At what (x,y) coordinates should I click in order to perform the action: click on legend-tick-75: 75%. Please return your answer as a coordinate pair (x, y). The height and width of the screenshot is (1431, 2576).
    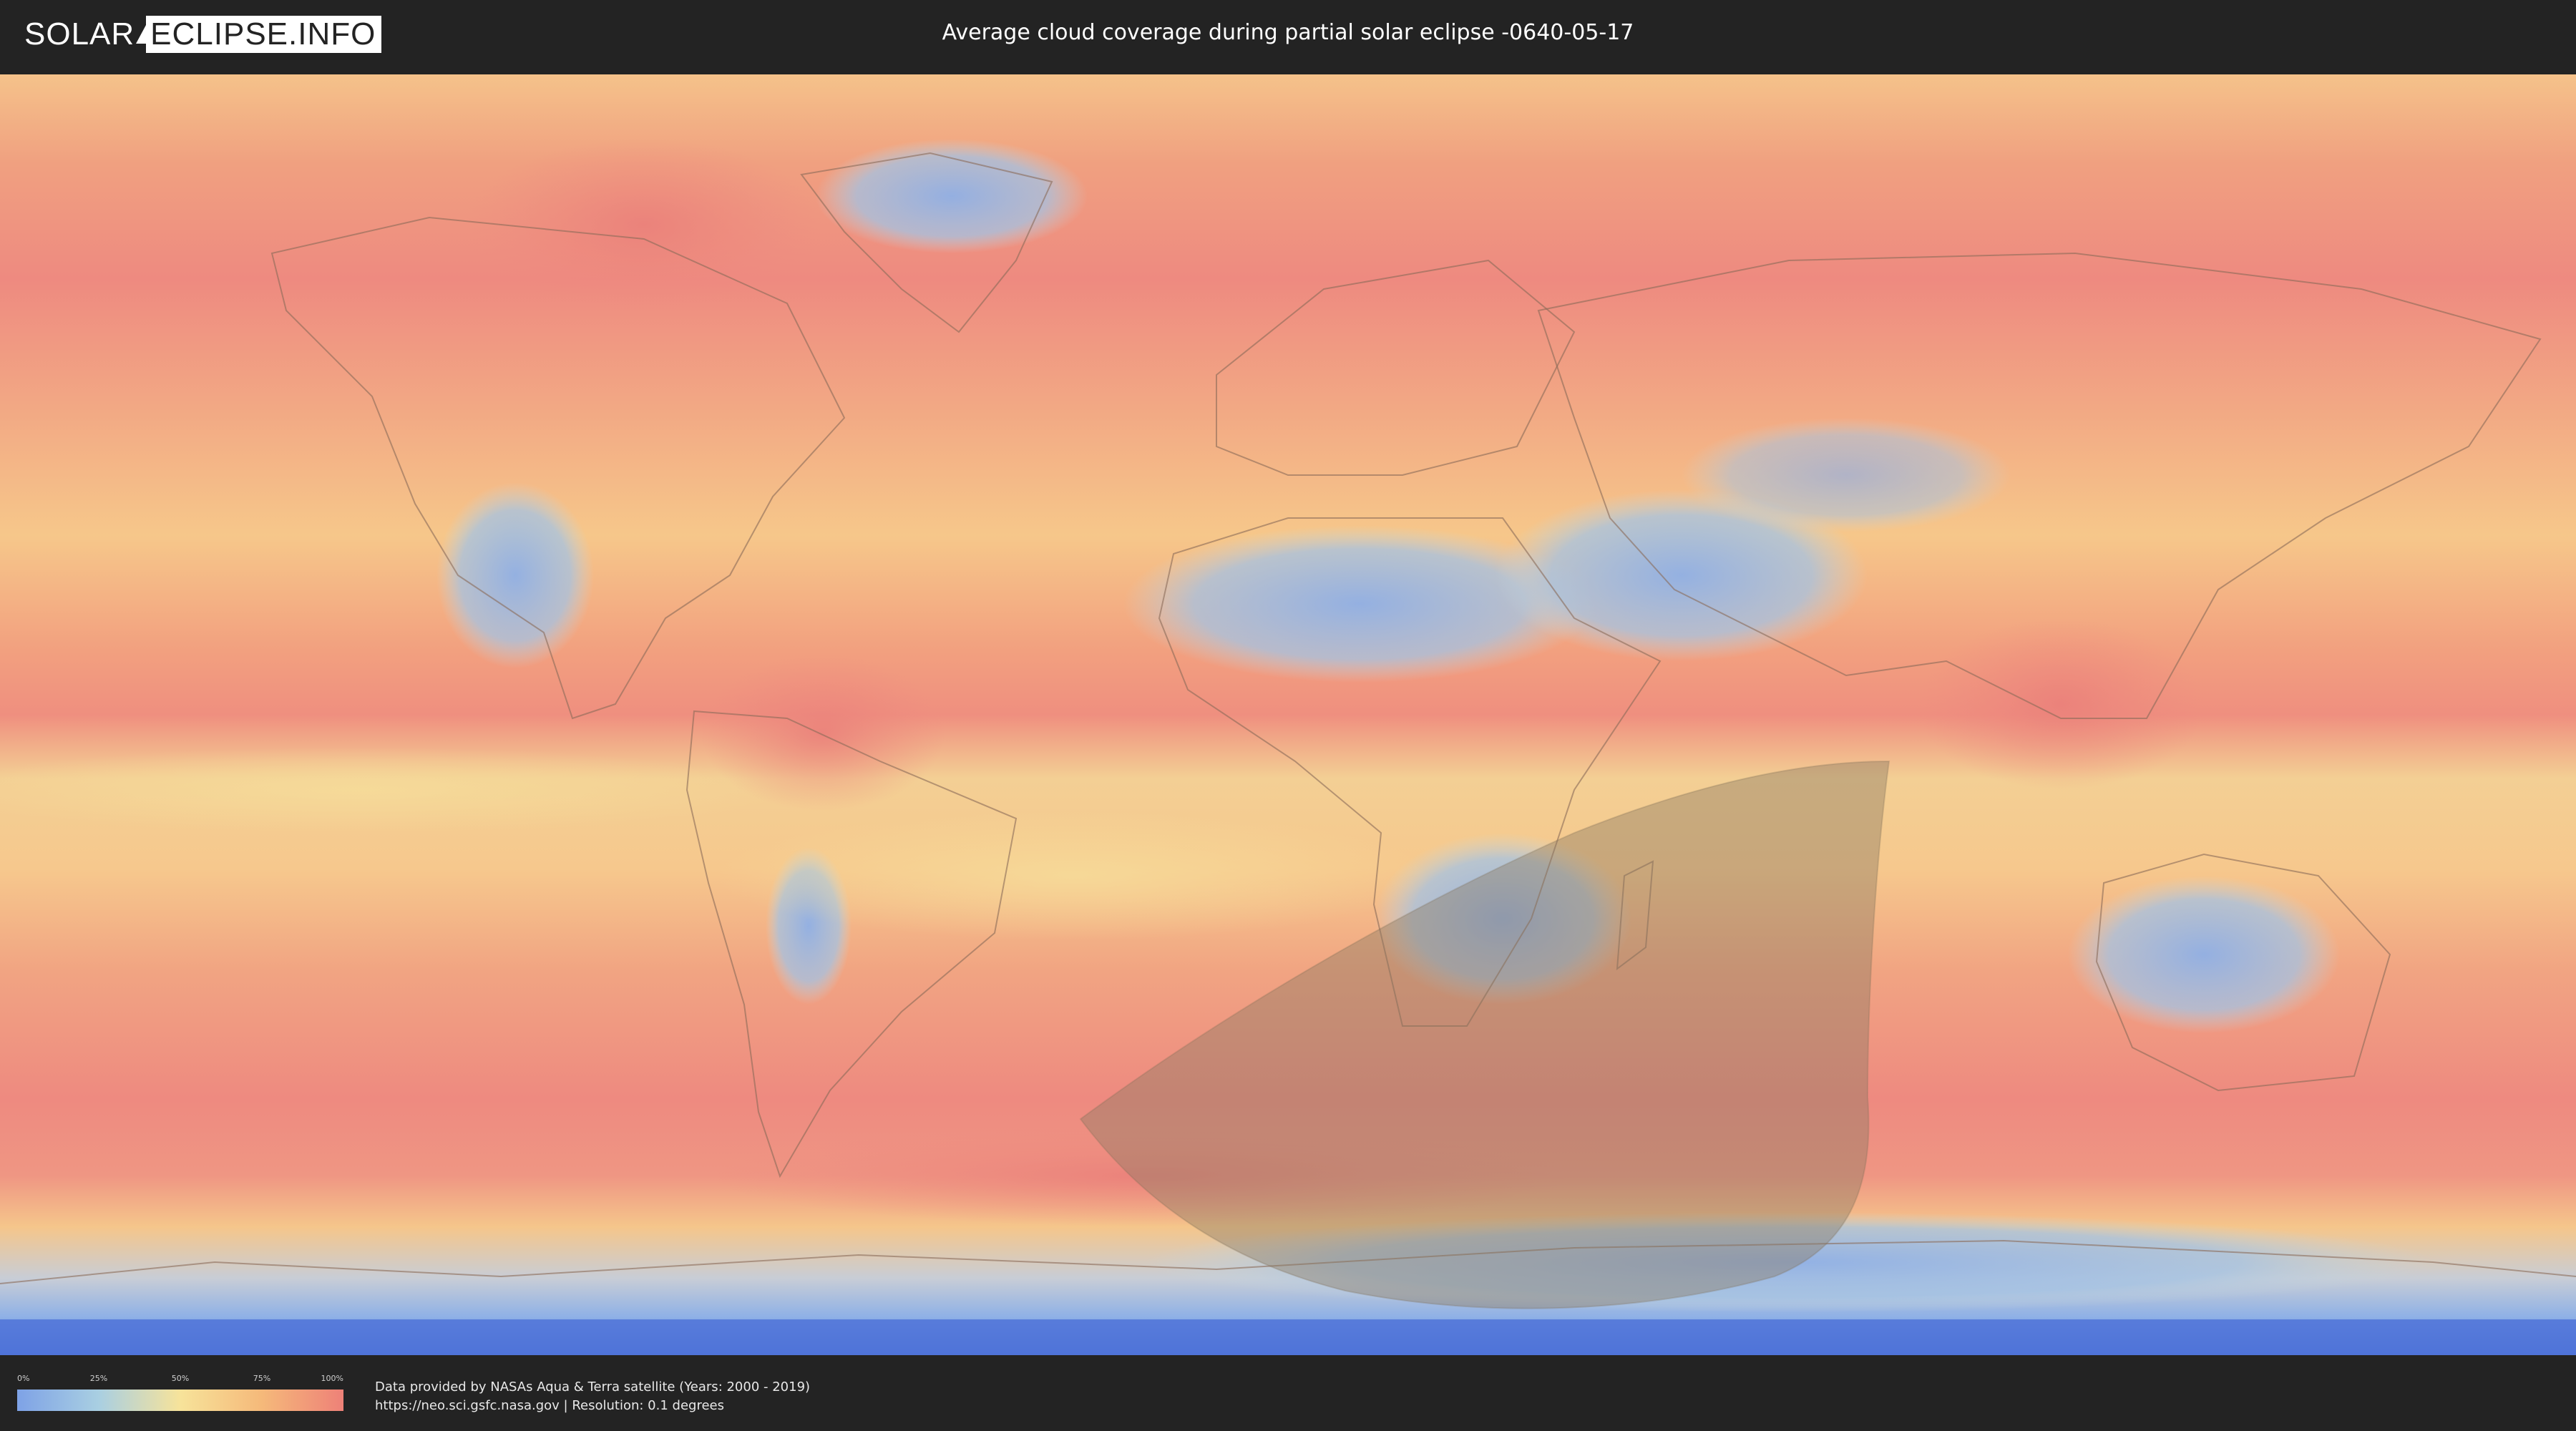
    Looking at the image, I should click on (262, 1378).